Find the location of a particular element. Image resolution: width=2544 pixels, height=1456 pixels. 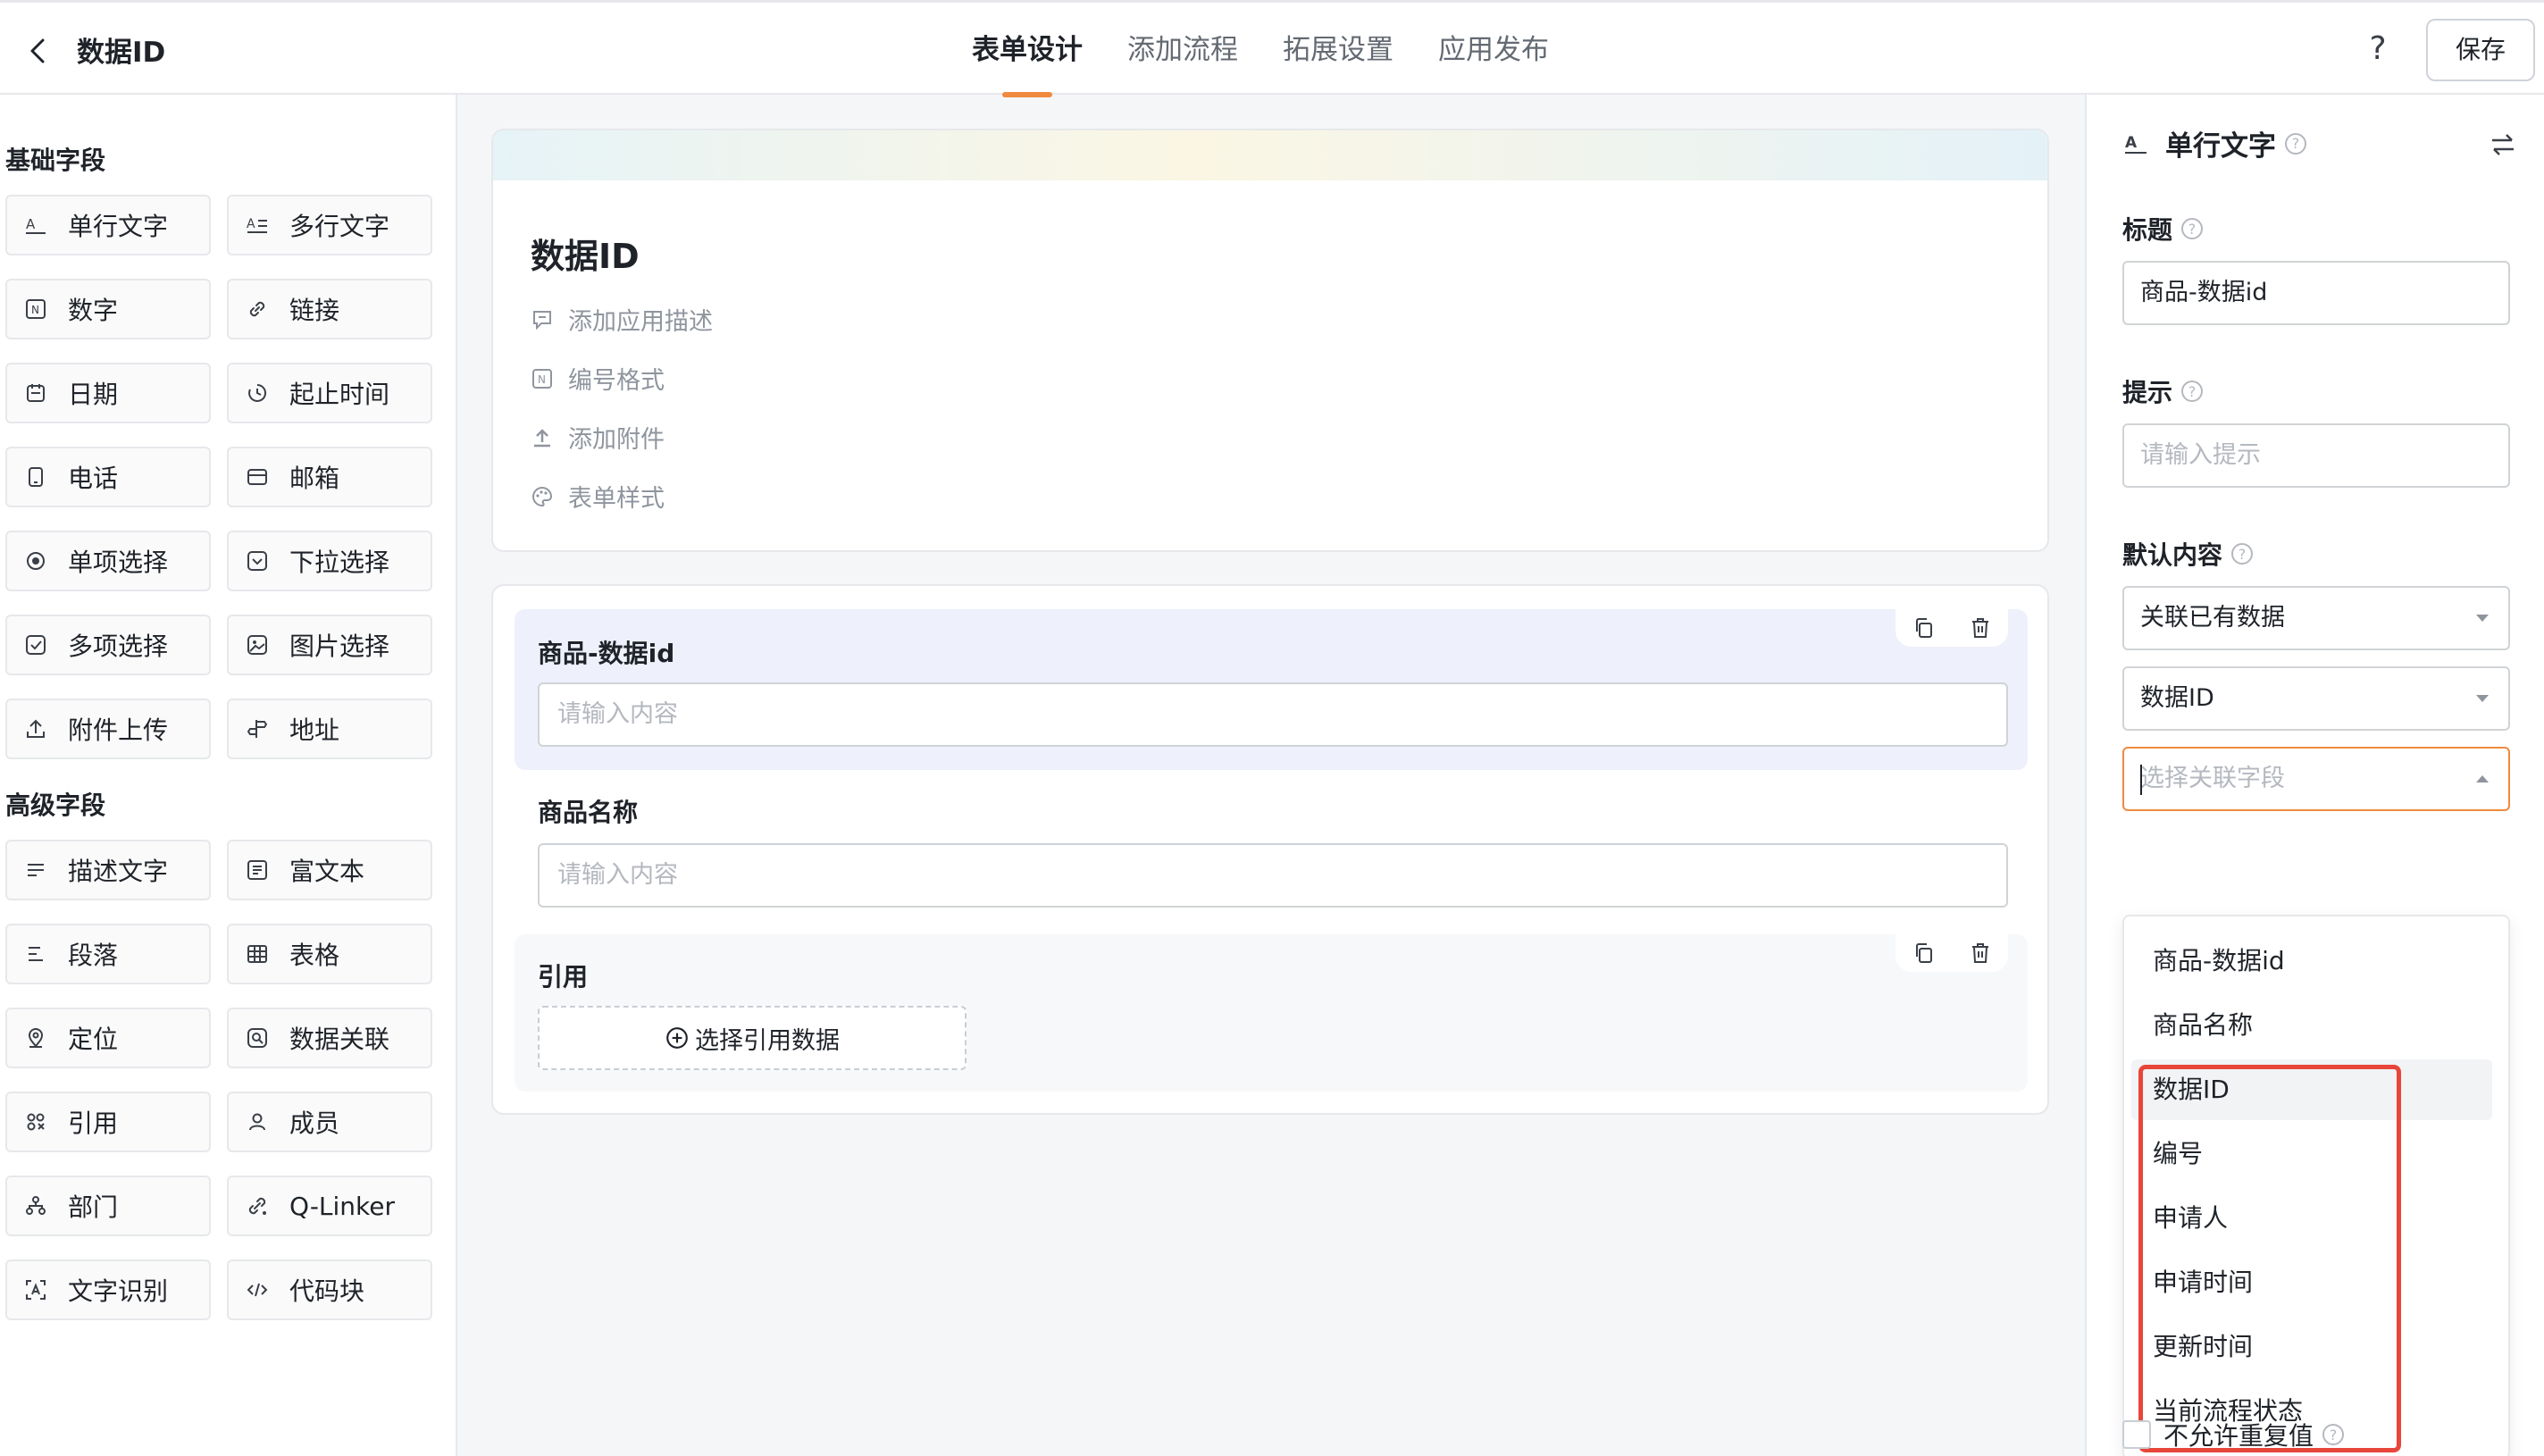

swap-icon is located at coordinates (2503, 144).